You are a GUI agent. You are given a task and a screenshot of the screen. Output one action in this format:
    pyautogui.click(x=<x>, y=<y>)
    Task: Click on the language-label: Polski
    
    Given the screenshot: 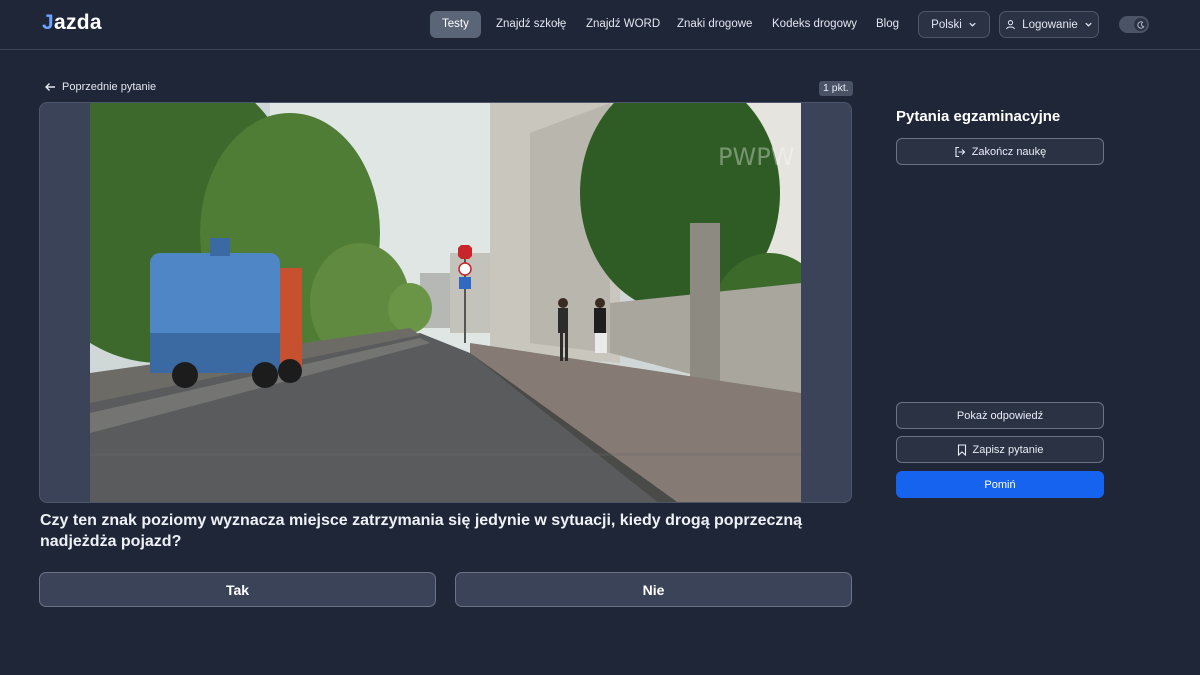 What is the action you would take?
    pyautogui.click(x=946, y=24)
    